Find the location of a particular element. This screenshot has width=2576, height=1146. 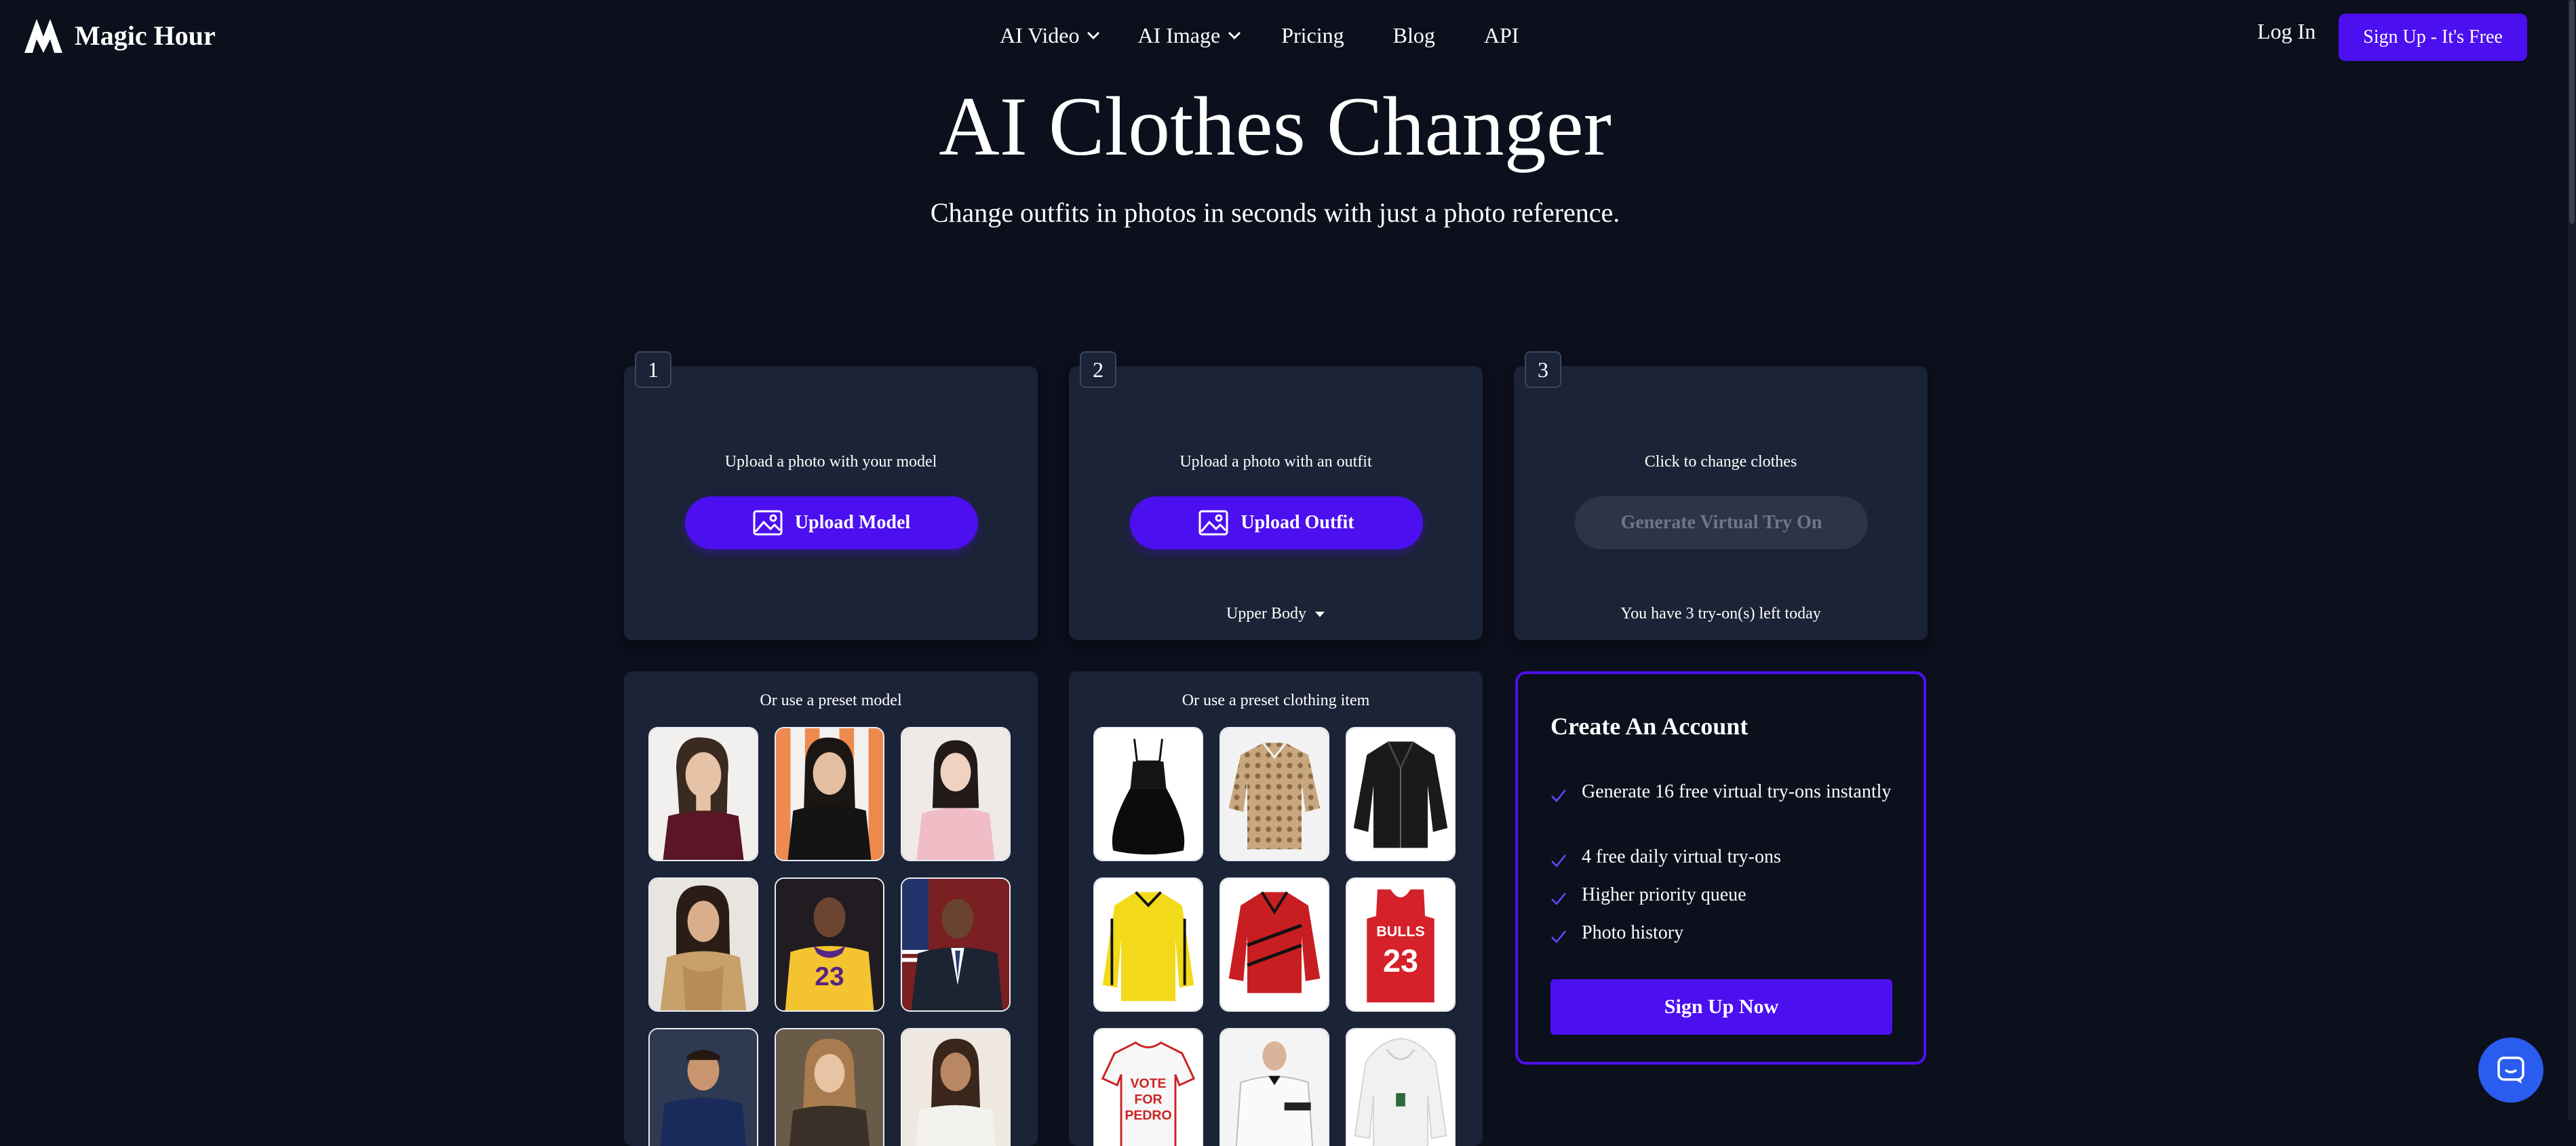

vote-for-pedro-shirt-photo: VOTE FOR PEDRO is located at coordinates (1148, 1087).